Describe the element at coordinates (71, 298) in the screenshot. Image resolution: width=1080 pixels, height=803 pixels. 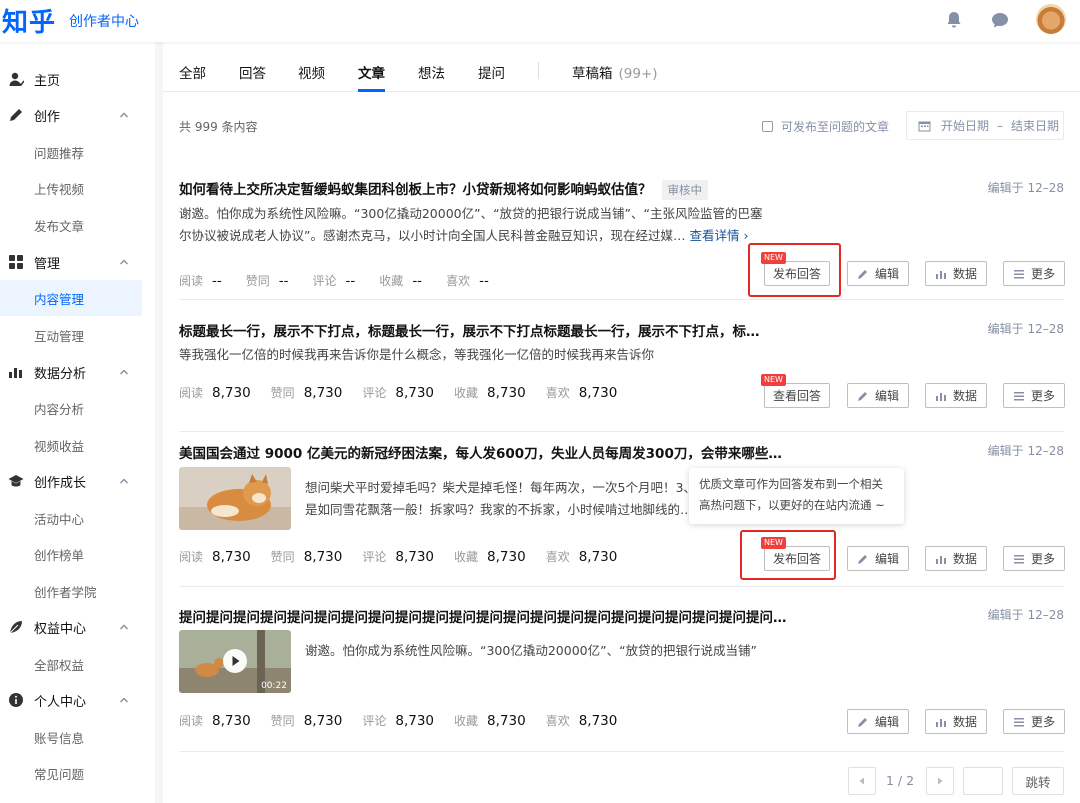
I see `sidebar-item-content-manage: 内容管理` at that location.